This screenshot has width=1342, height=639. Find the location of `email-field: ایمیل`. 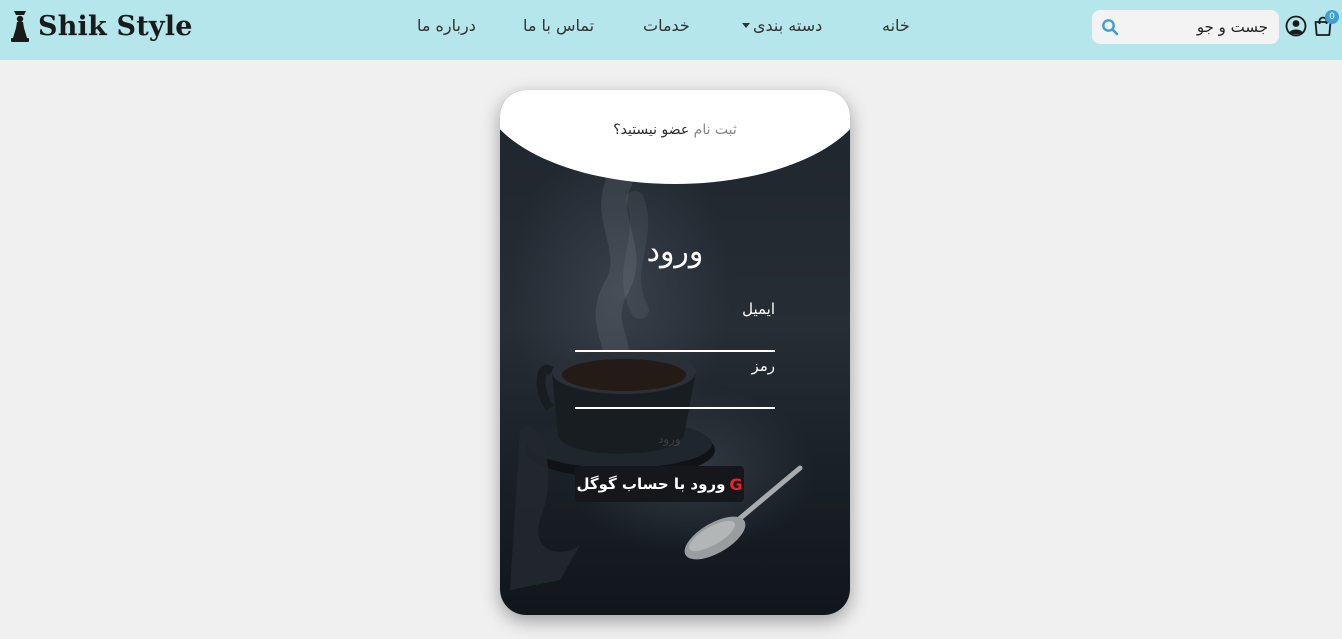

email-field: ایمیل is located at coordinates (675, 326).